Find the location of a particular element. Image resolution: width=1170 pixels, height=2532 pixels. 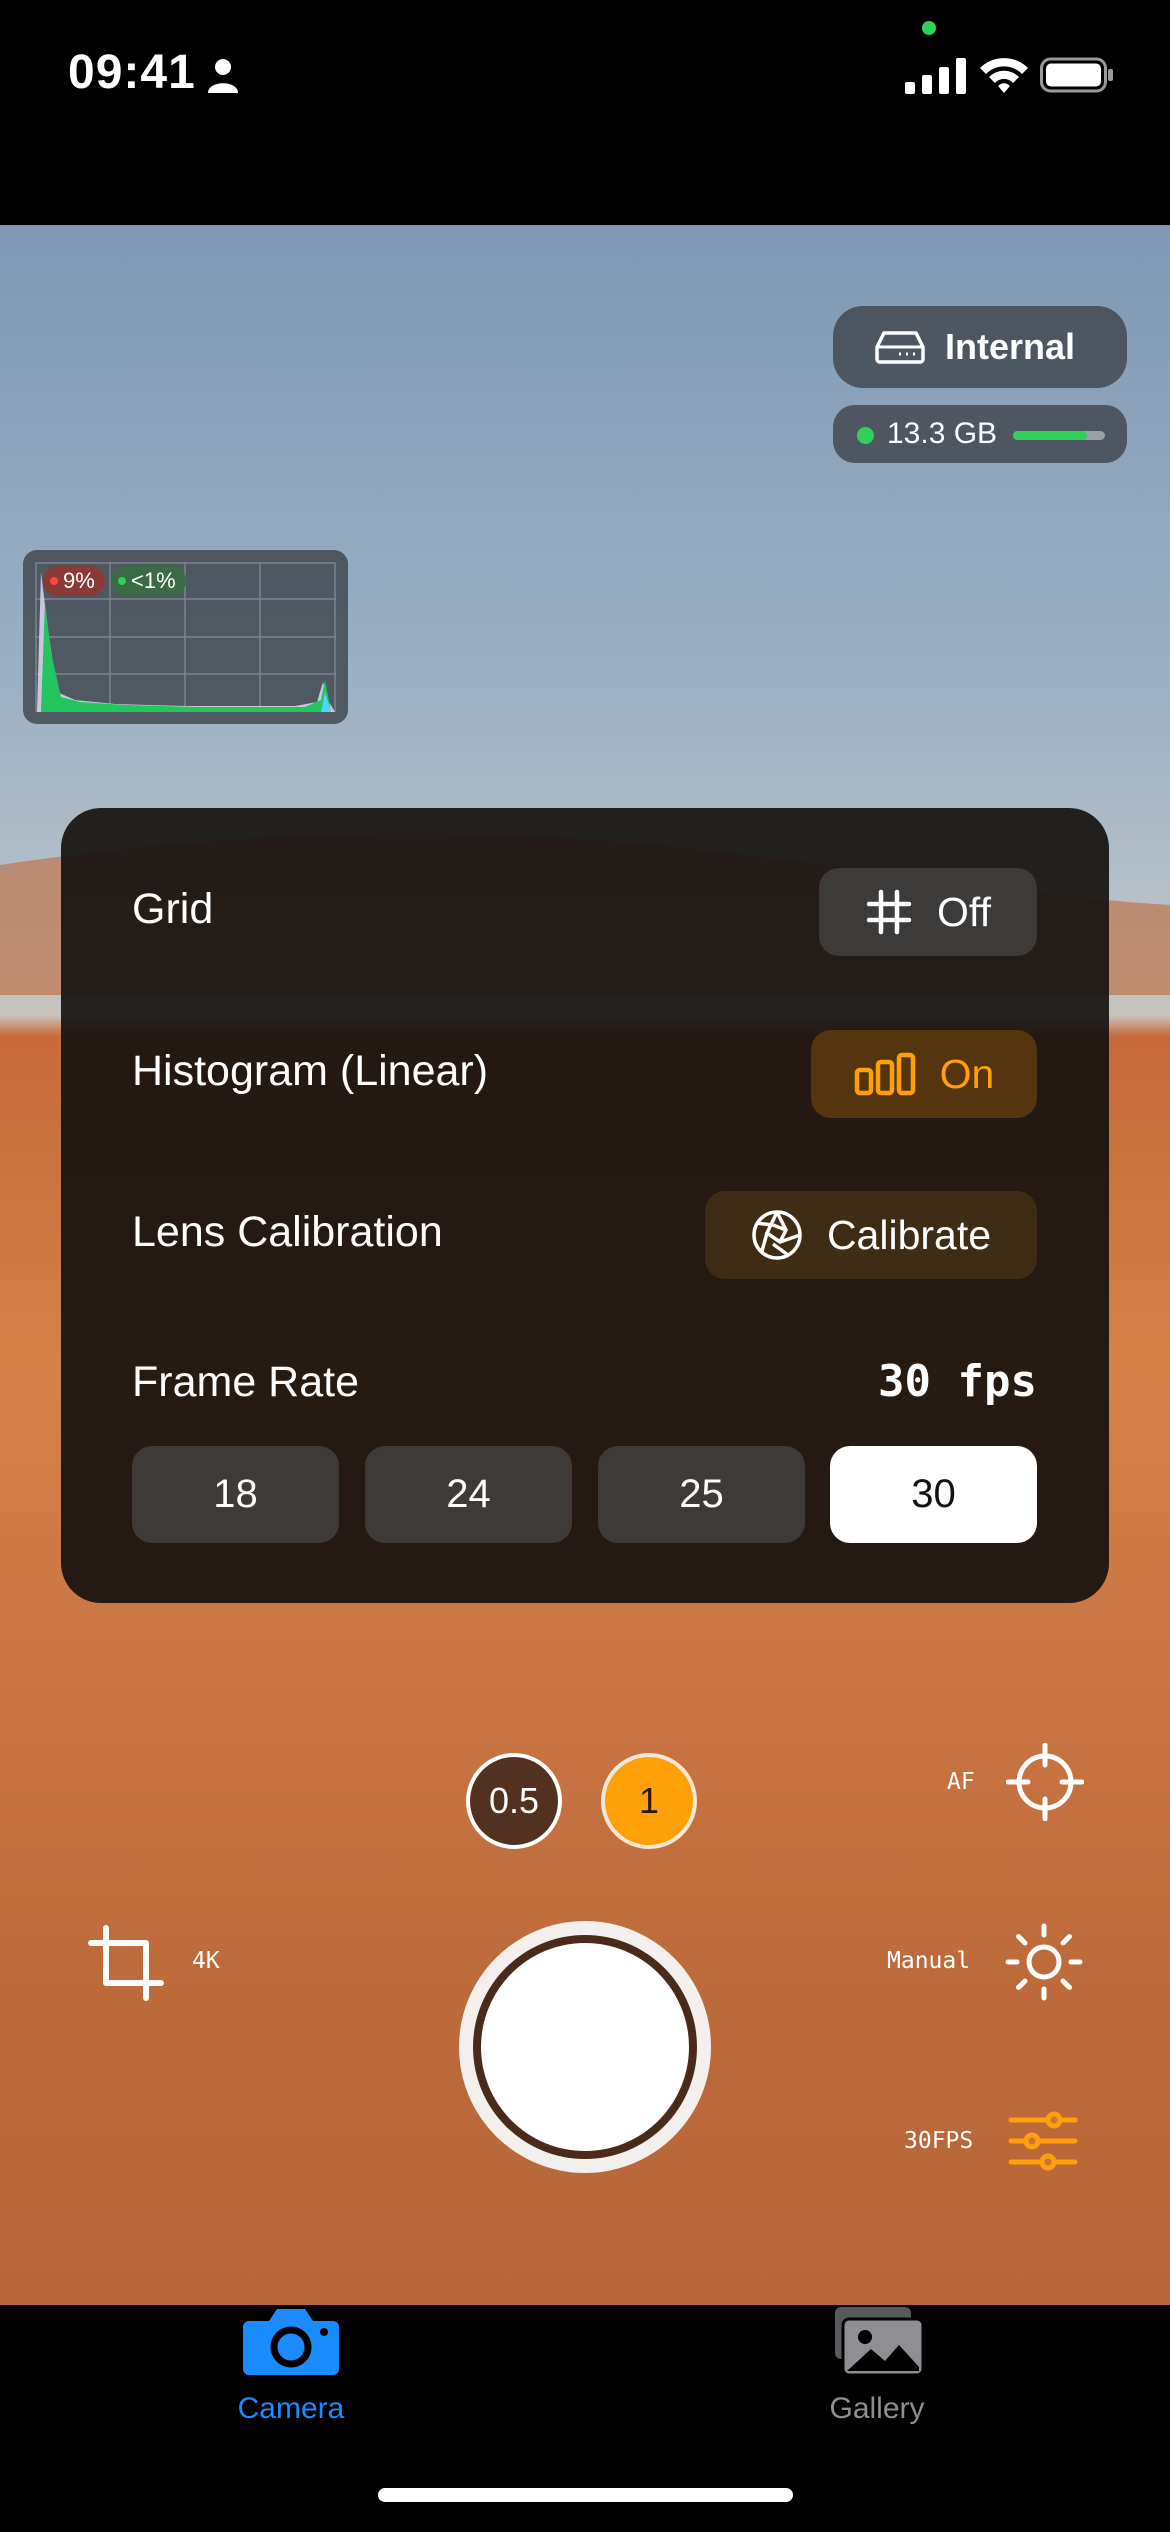

lens-1x-button: 1 is located at coordinates (649, 1801).